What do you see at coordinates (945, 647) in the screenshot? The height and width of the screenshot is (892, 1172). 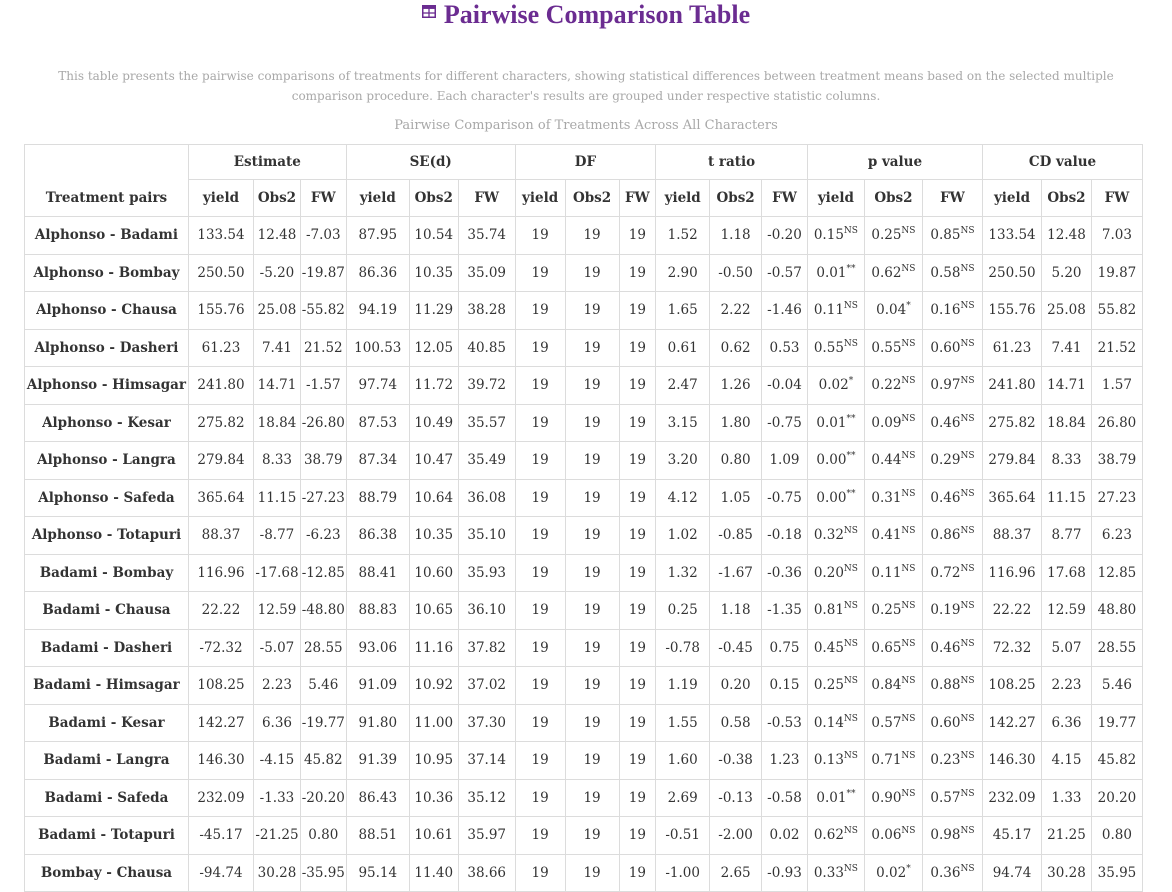 I see `p-value: 0.46` at bounding box center [945, 647].